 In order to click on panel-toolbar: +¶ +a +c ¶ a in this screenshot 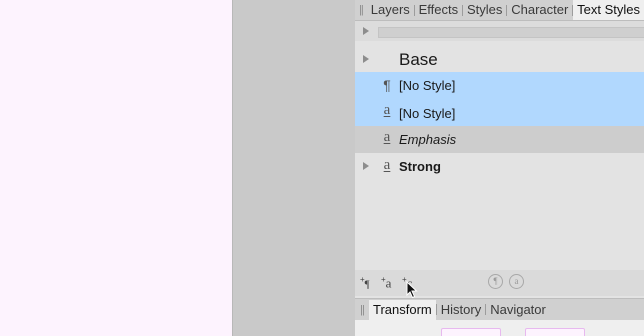, I will do `click(499, 283)`.